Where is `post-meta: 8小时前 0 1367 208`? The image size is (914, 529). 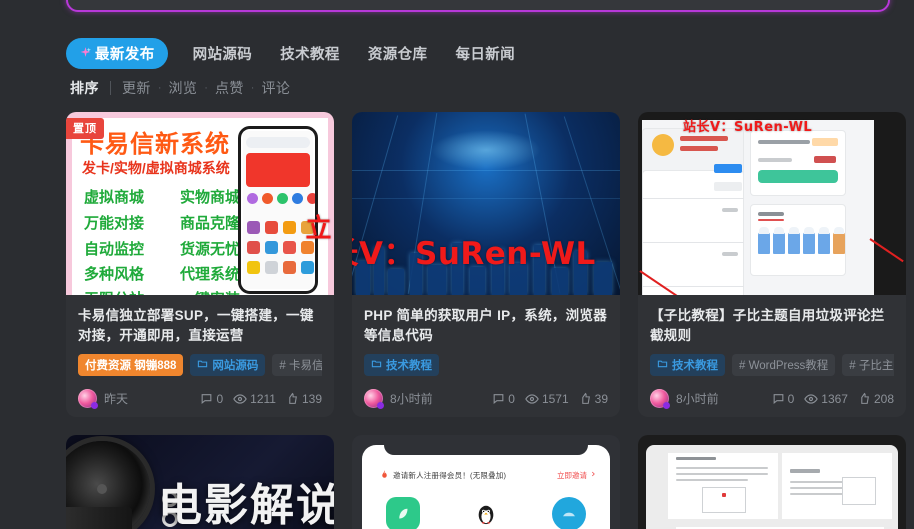
post-meta: 8小时前 0 1367 208 is located at coordinates (772, 398).